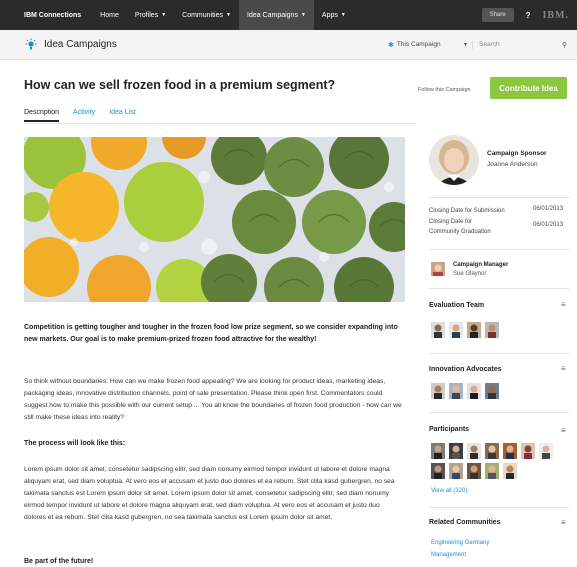 The height and width of the screenshot is (567, 577). What do you see at coordinates (391, 45) in the screenshot?
I see `lightbulb-icon: ✱` at bounding box center [391, 45].